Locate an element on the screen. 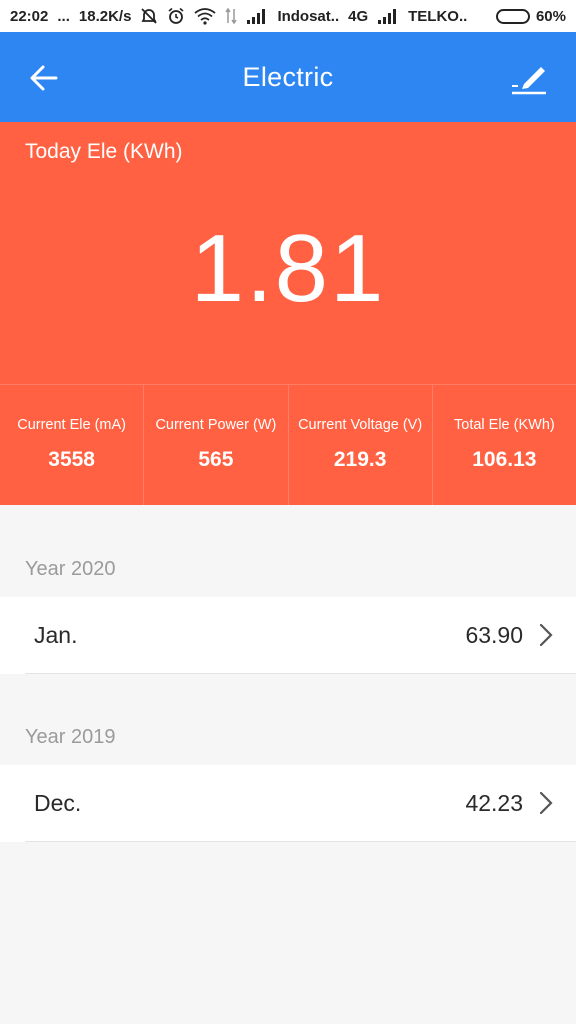 The width and height of the screenshot is (576, 1024). stat-value: 219.3 is located at coordinates (360, 459).